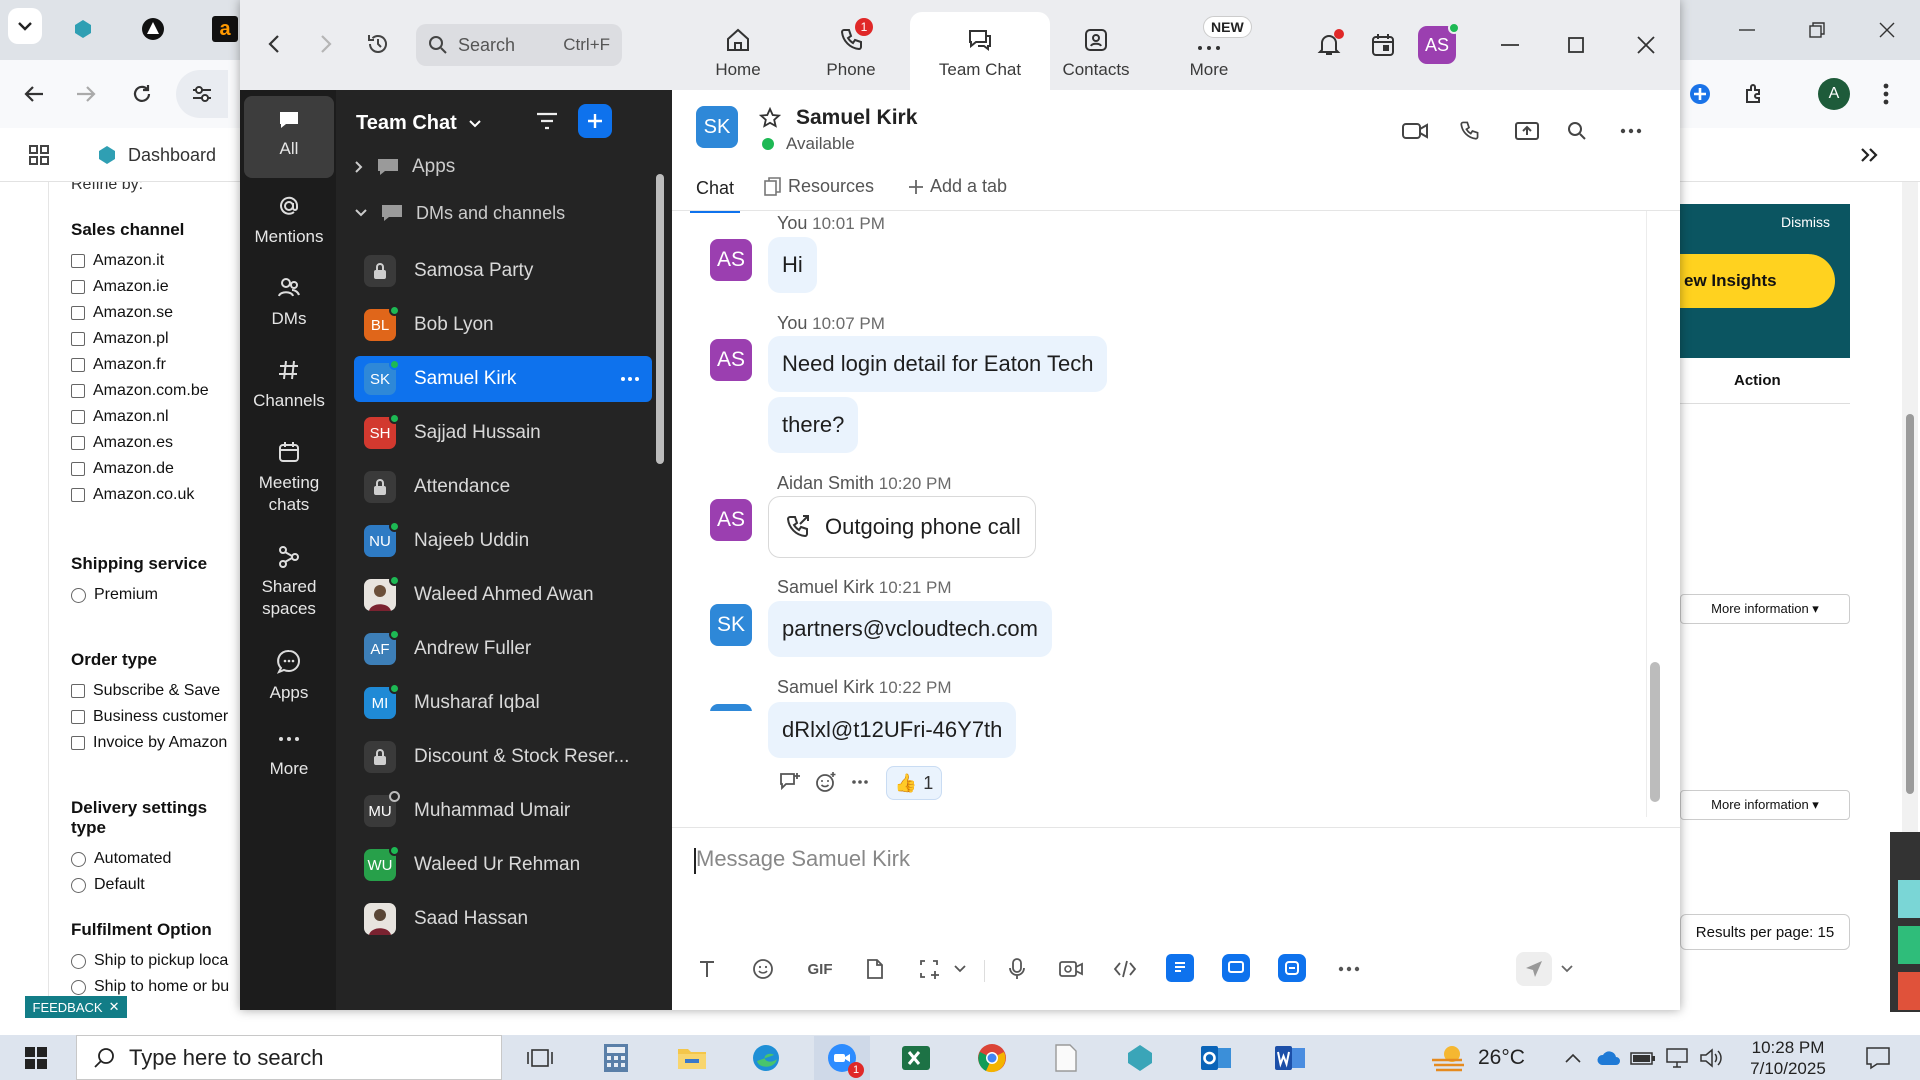 This screenshot has height=1080, width=1920. I want to click on sales-channel-option: Amazon.de, so click(140, 469).